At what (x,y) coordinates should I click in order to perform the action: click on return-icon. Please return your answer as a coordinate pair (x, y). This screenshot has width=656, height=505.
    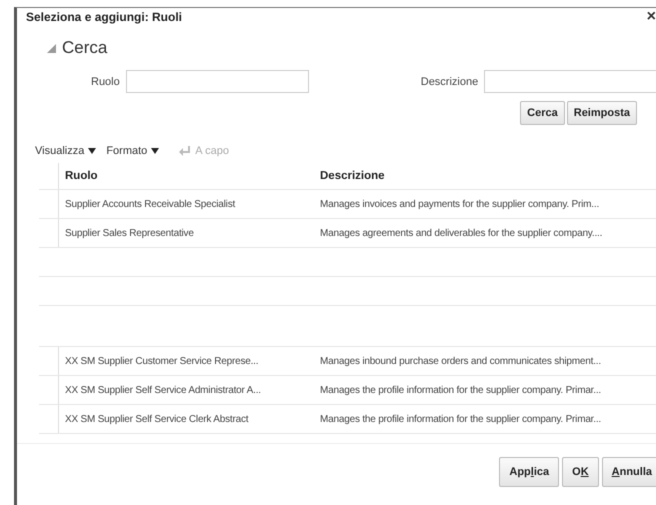
    Looking at the image, I should click on (185, 151).